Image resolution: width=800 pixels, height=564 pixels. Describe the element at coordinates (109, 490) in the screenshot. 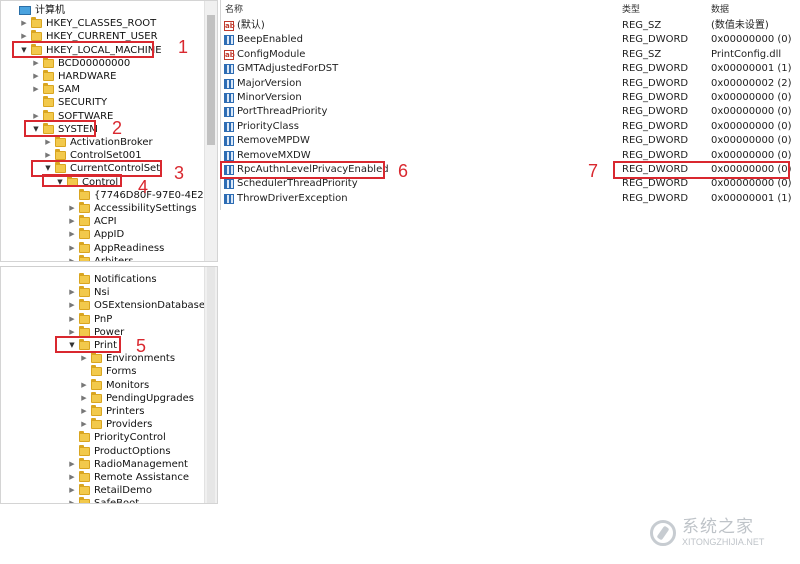

I see `tree-node: ▶ RetailDemo` at that location.